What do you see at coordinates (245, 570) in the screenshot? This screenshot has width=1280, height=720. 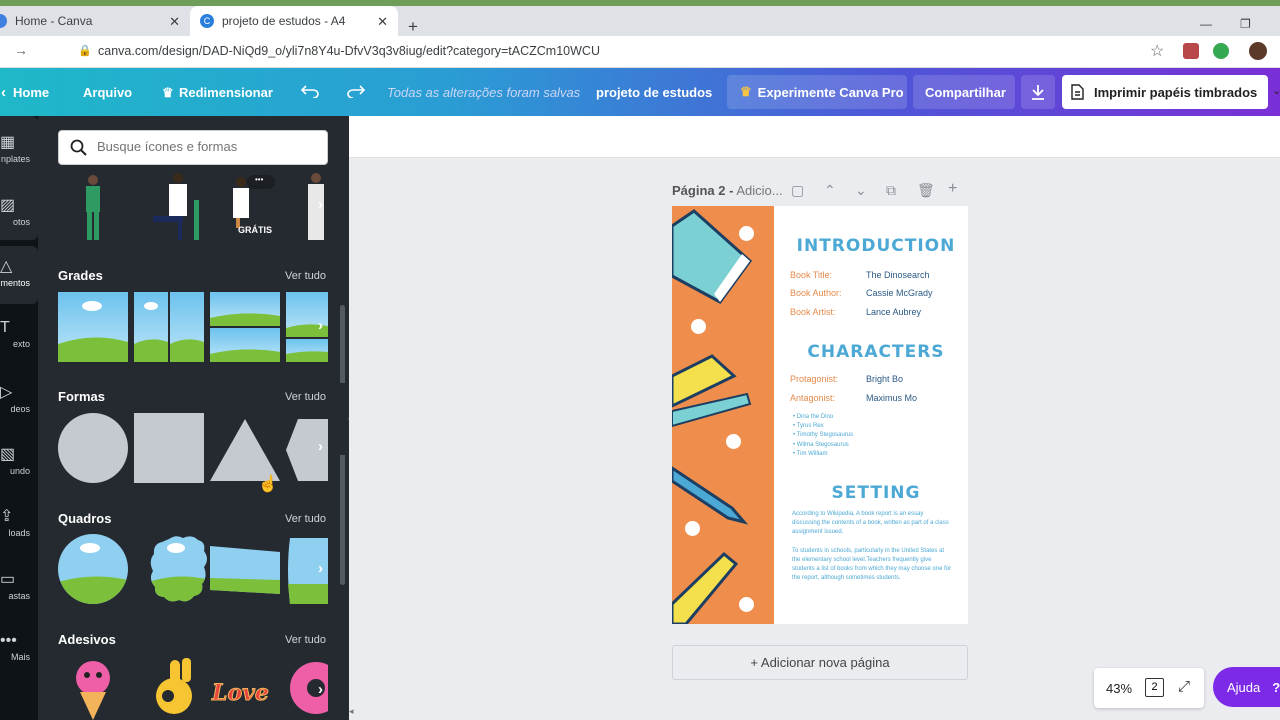 I see `skewed-frame` at bounding box center [245, 570].